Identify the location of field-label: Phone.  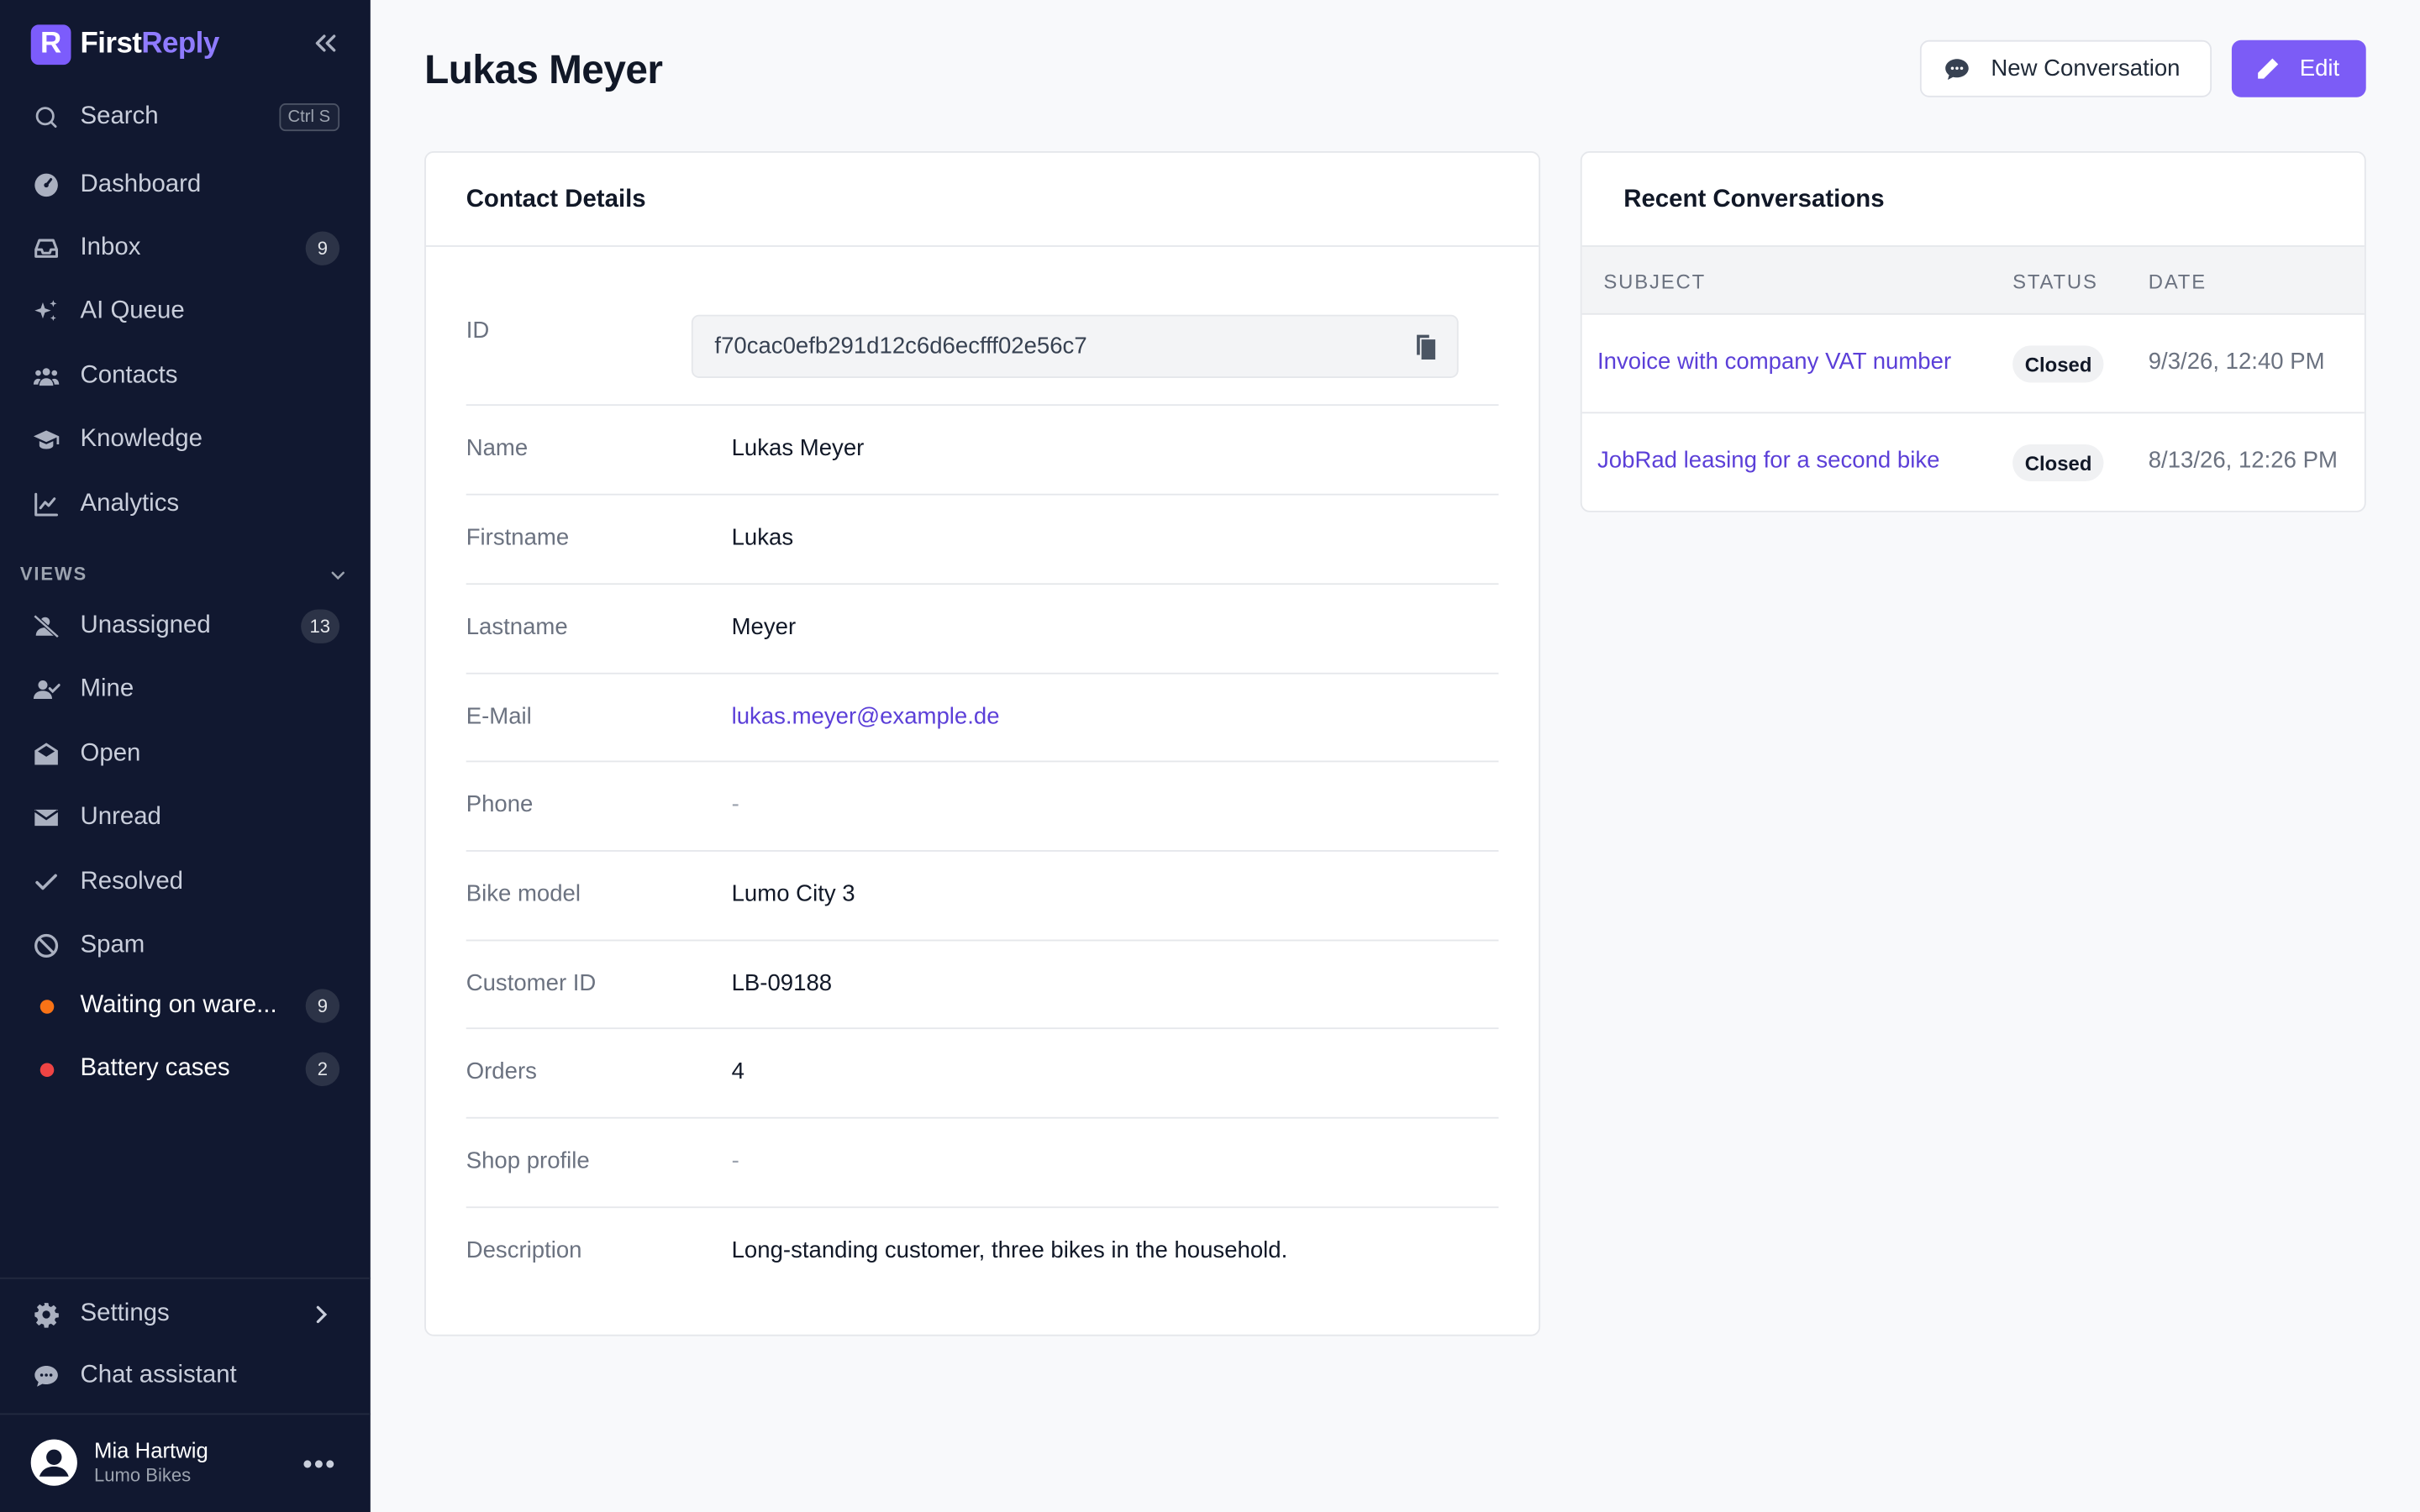
(500, 804).